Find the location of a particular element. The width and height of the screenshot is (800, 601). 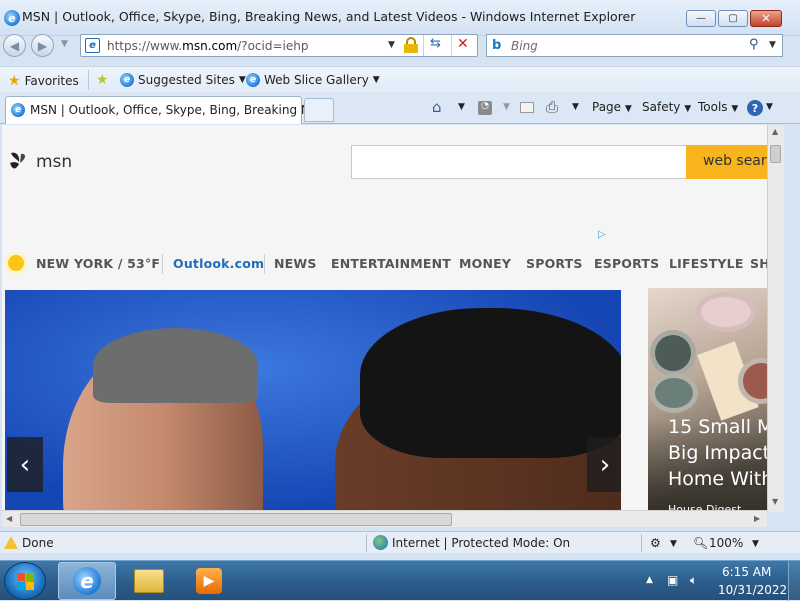

taskbar-media-player: ▶ is located at coordinates (209, 581).